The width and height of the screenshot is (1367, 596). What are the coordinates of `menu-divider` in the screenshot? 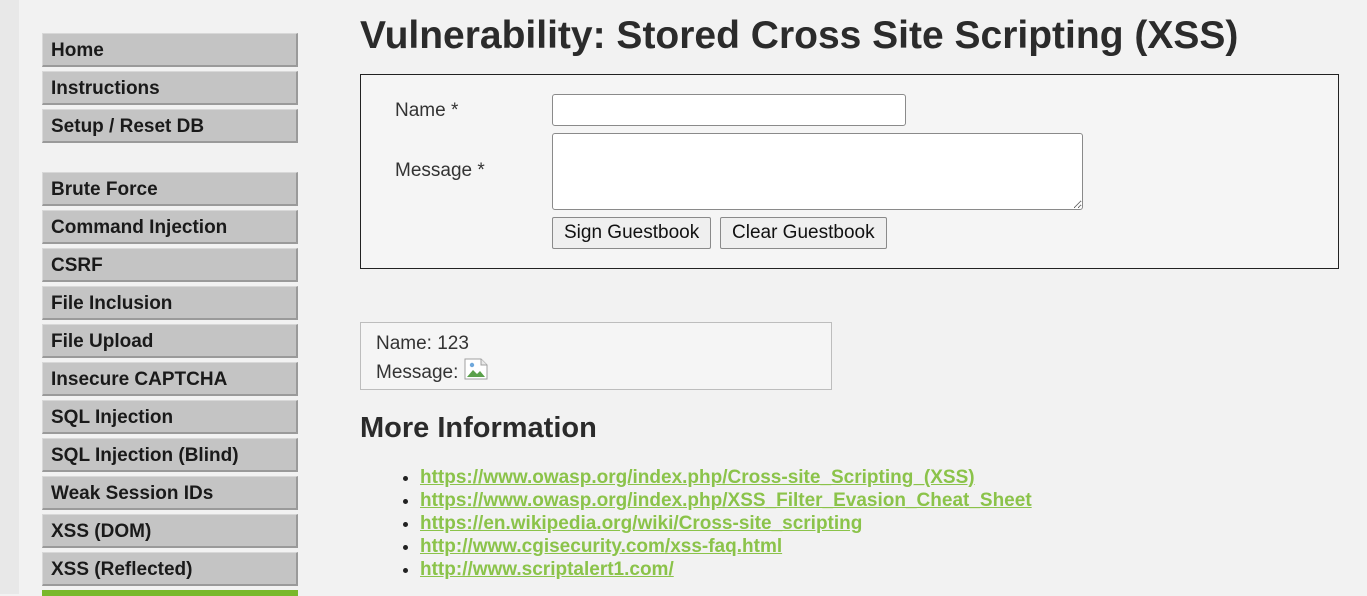 It's located at (170, 159).